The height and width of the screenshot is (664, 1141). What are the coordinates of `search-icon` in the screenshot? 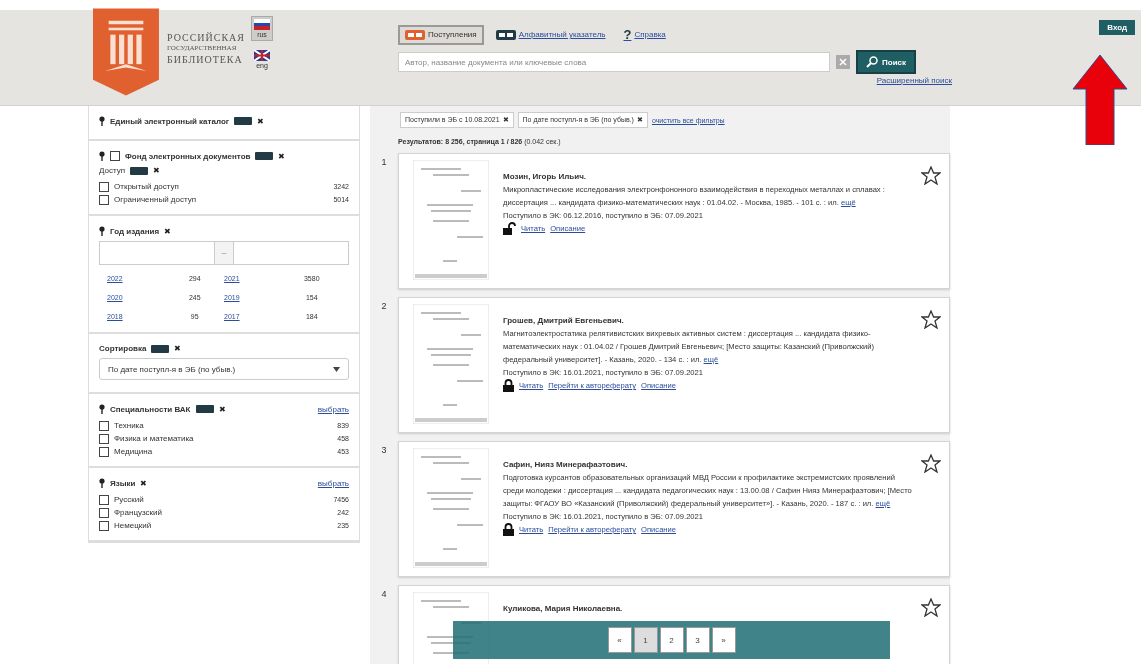 It's located at (872, 62).